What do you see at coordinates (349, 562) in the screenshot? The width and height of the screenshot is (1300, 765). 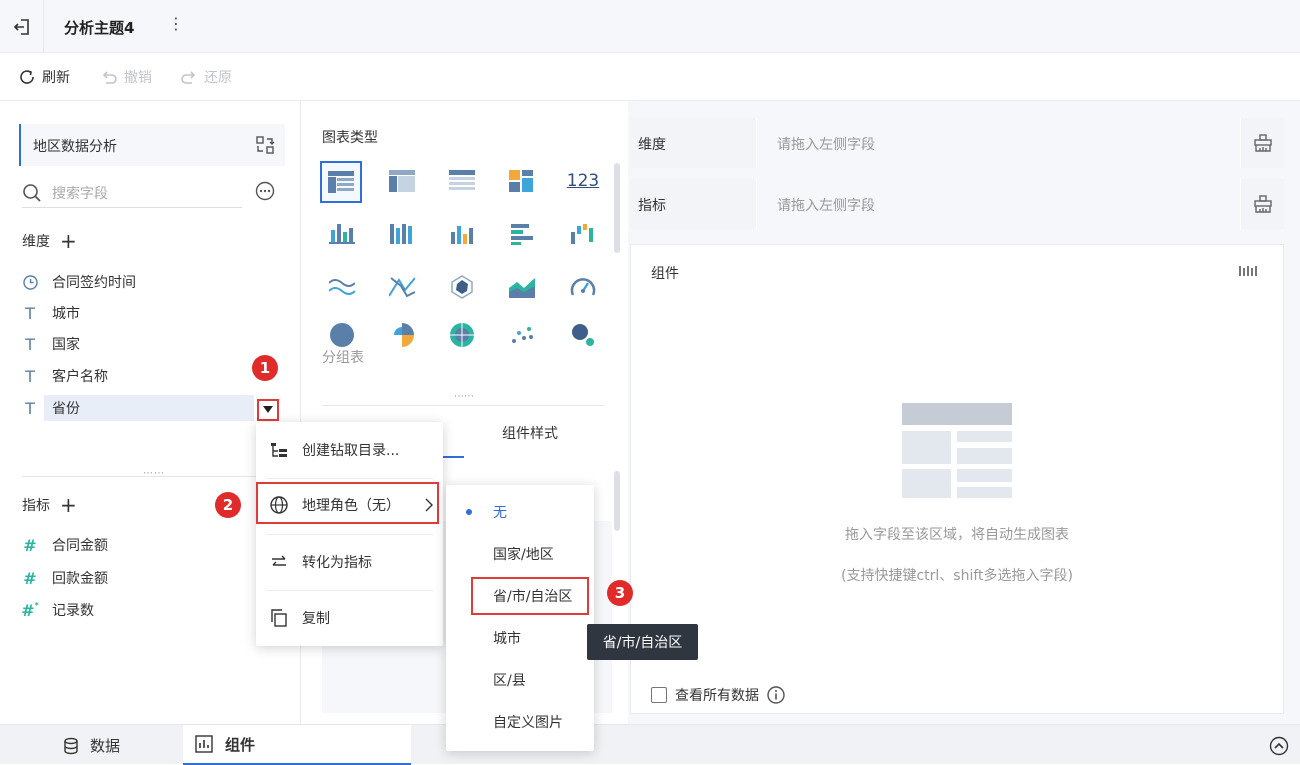 I see `menu-convert-measure: 转化为指标` at bounding box center [349, 562].